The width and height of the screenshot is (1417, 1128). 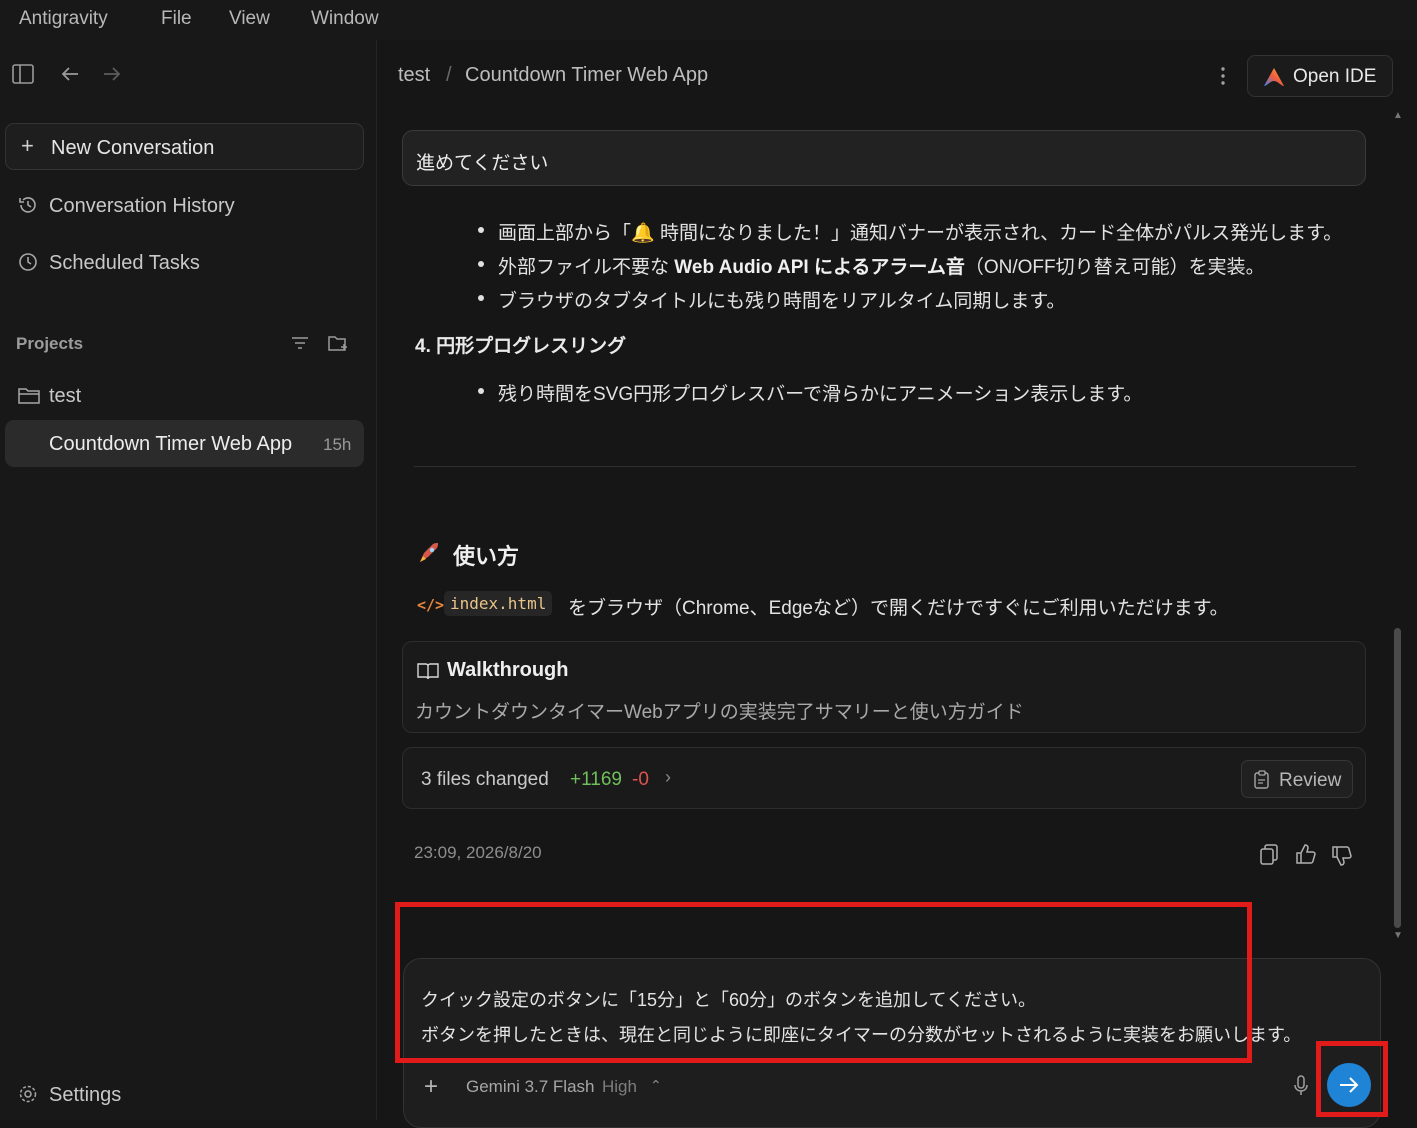 I want to click on scroll-up-icon: ▲, so click(x=1398, y=115).